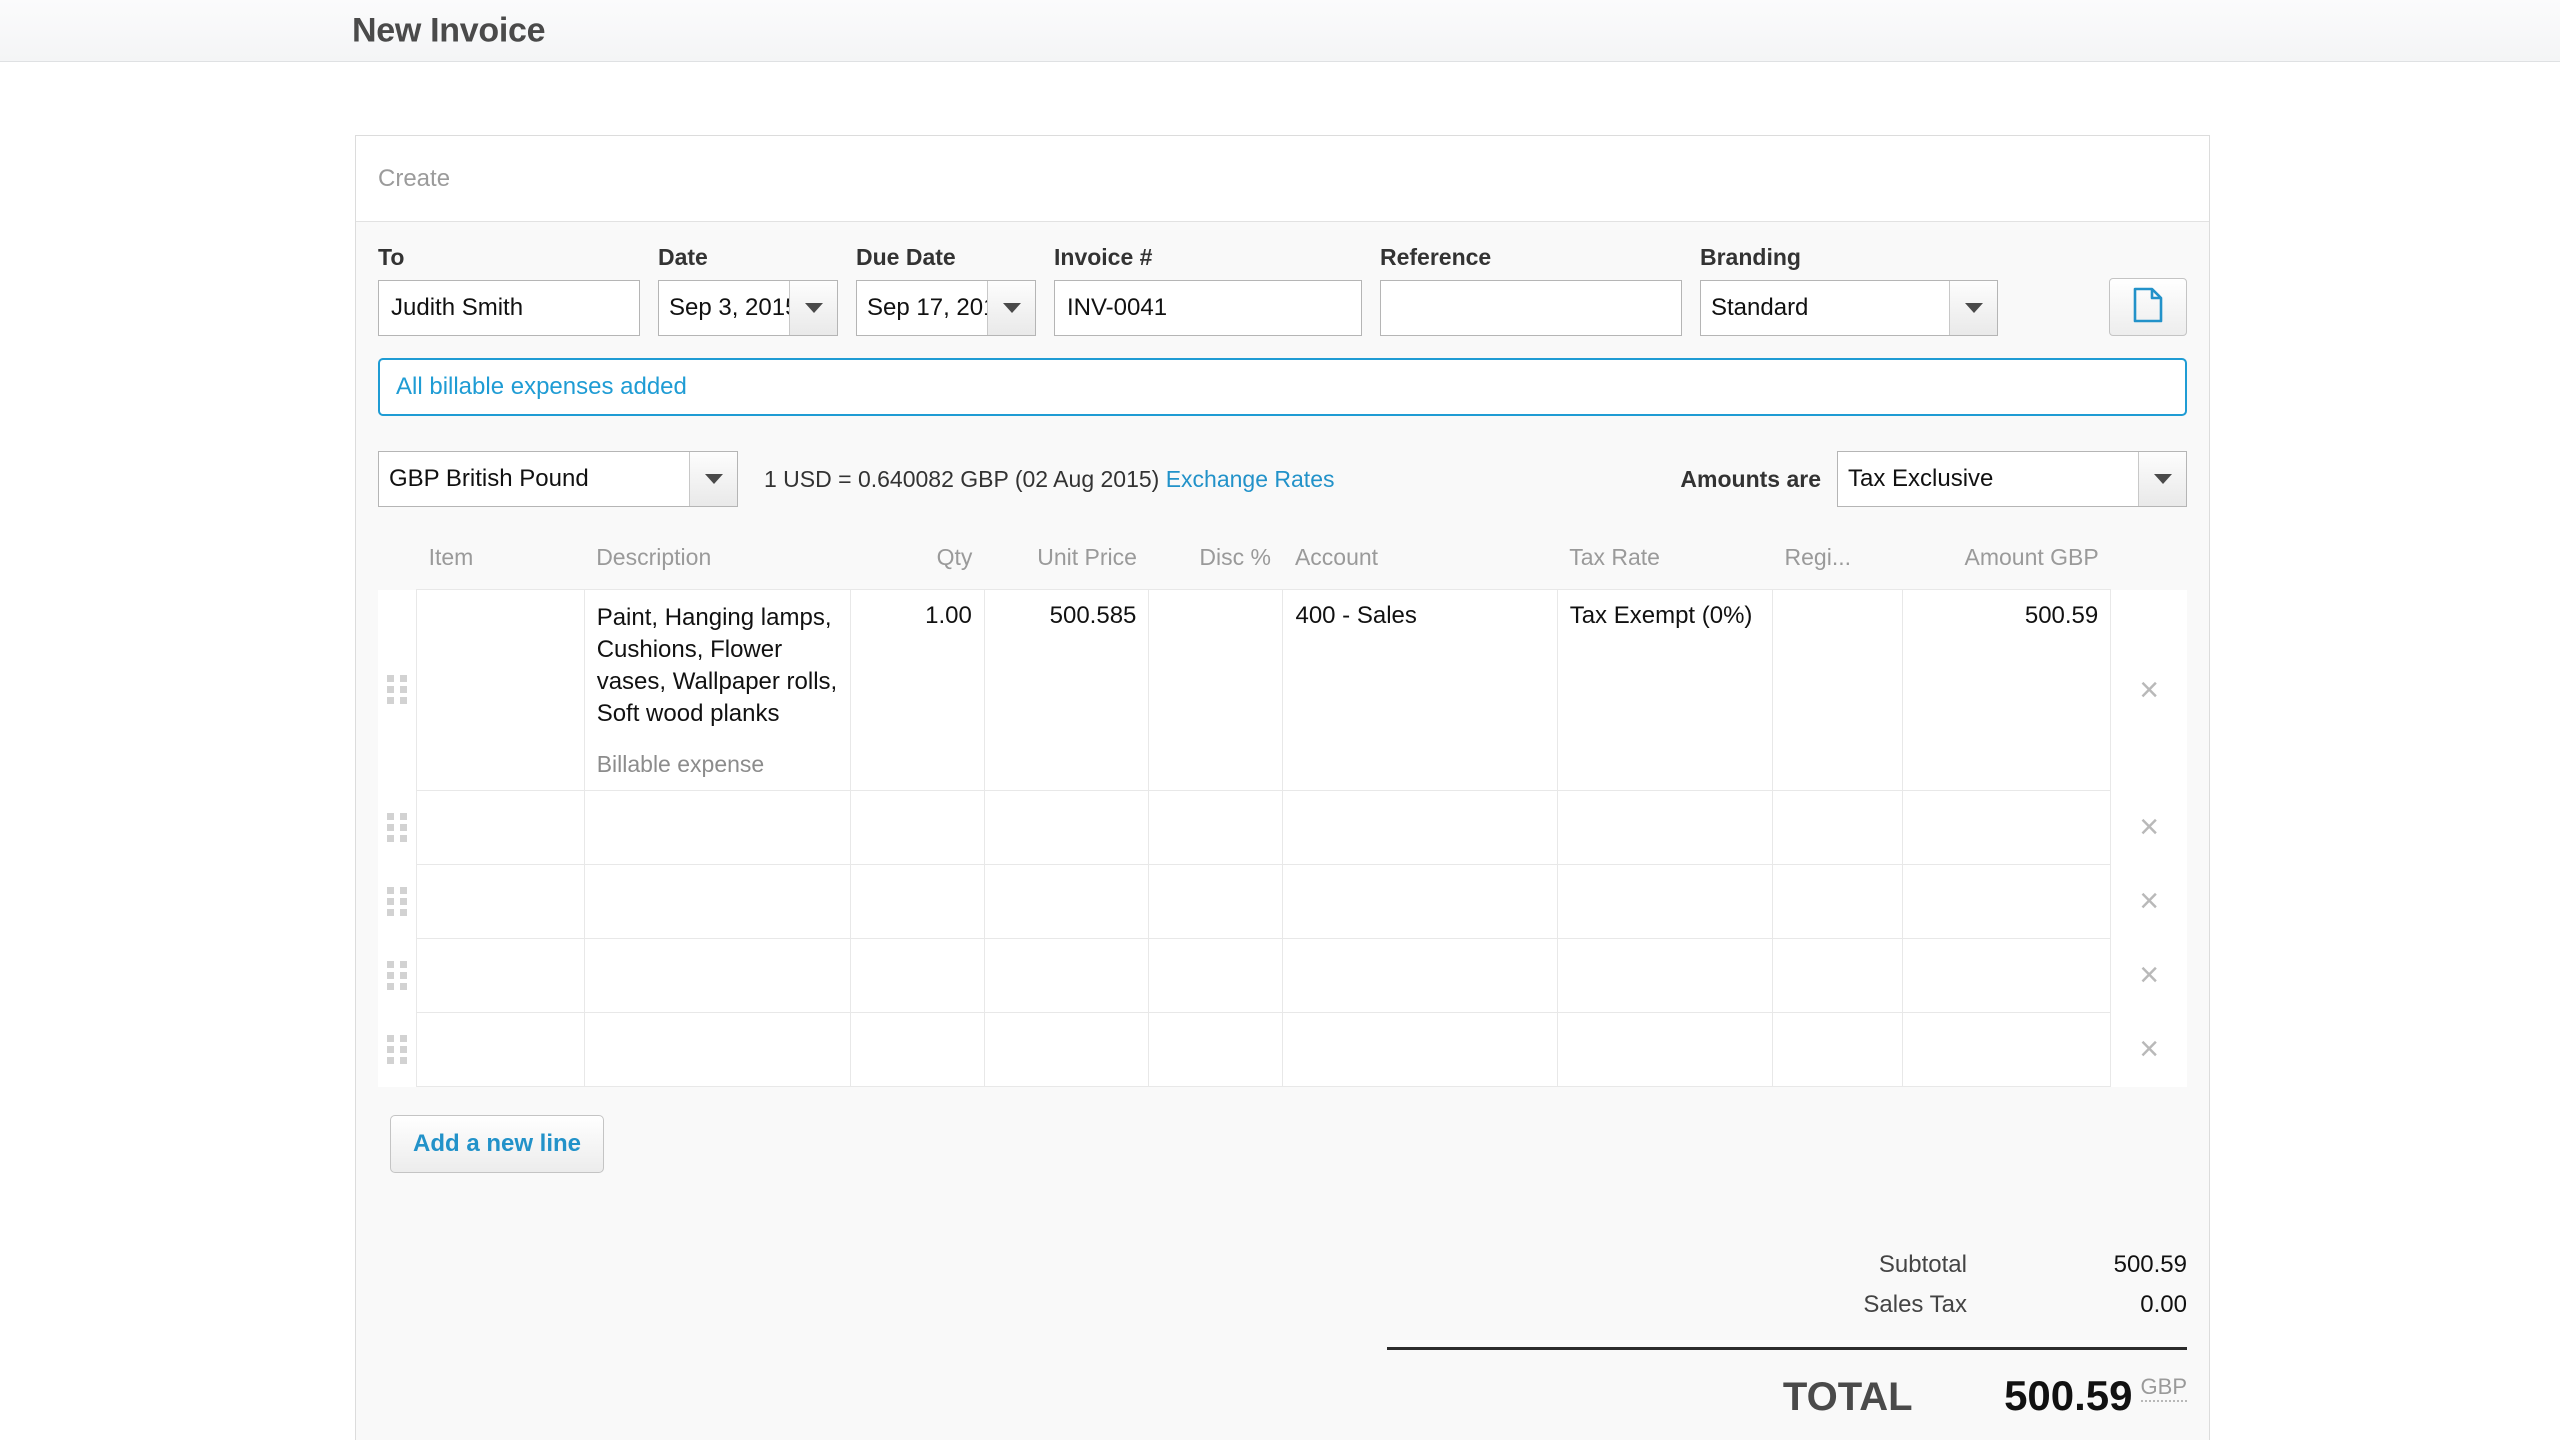  What do you see at coordinates (1787, 1265) in the screenshot?
I see `subtotal-row: Subtotal 500.59` at bounding box center [1787, 1265].